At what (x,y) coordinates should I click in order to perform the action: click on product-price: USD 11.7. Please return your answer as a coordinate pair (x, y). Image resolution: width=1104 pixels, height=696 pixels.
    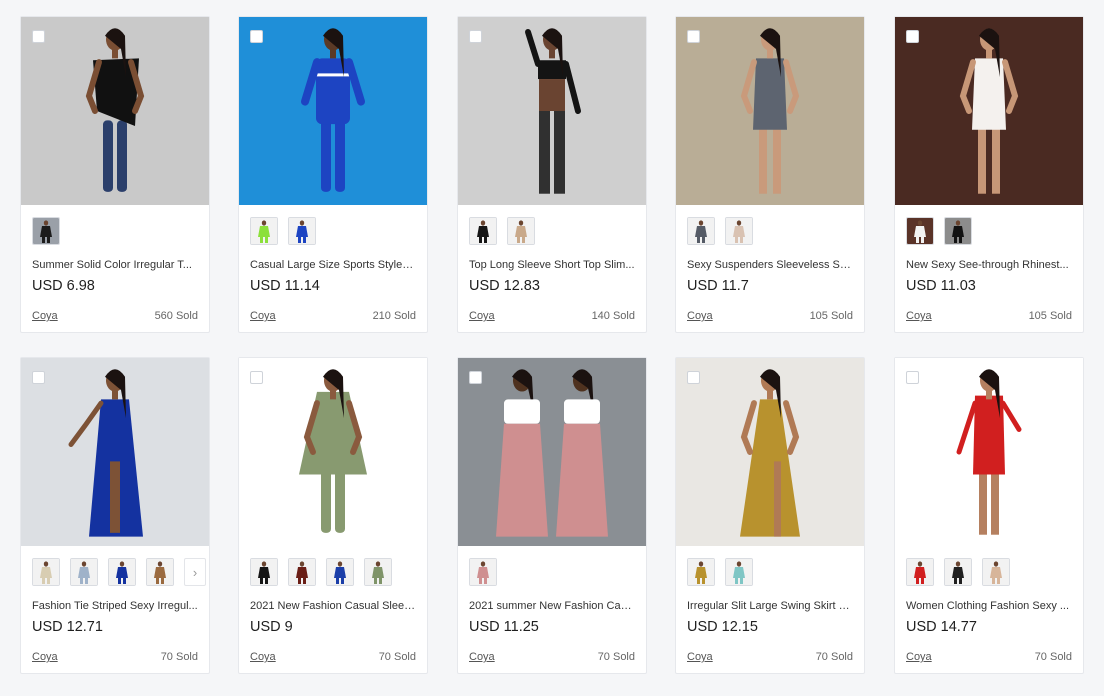
    Looking at the image, I should click on (718, 286).